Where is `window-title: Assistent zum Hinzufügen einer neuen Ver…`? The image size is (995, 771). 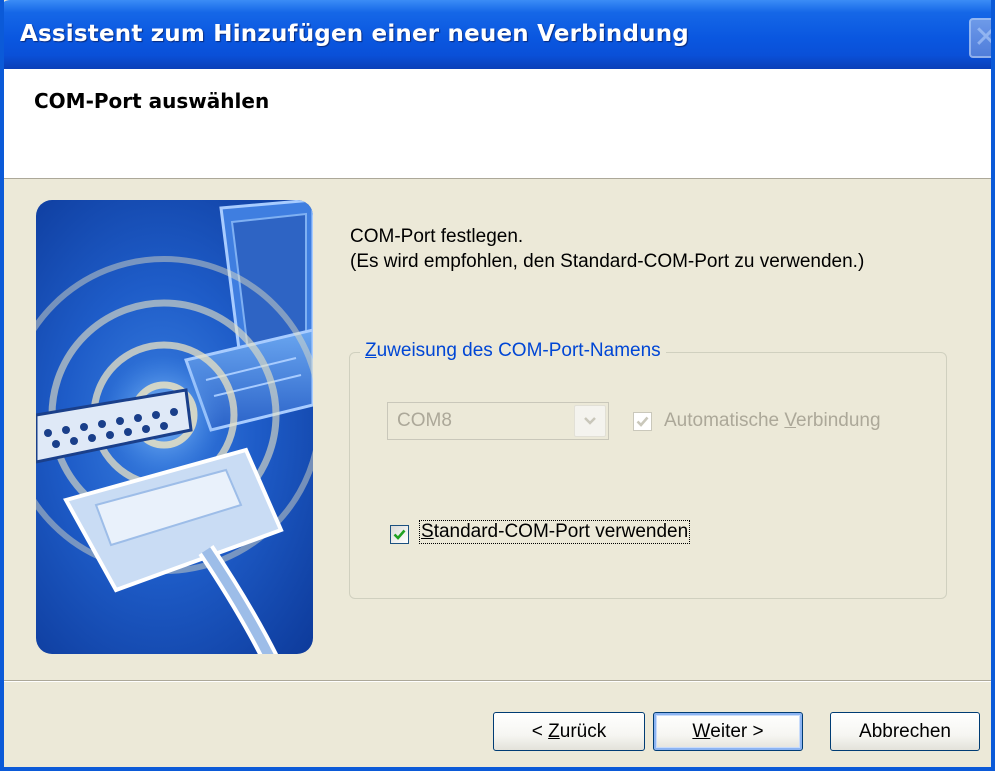
window-title: Assistent zum Hinzufügen einer neuen Ver… is located at coordinates (354, 34).